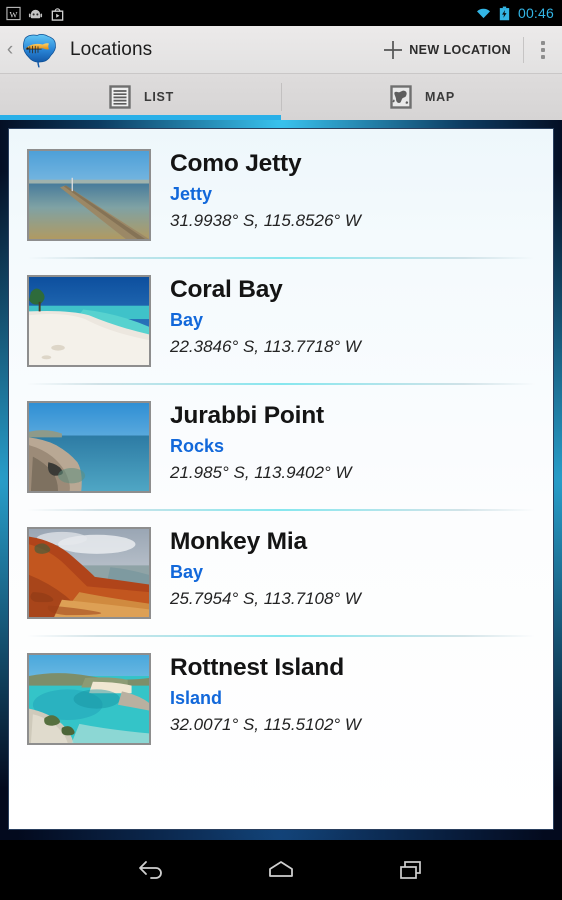 The width and height of the screenshot is (562, 900). I want to click on action-bar: ‹ Locations NEW LOCATION, so click(281, 50).